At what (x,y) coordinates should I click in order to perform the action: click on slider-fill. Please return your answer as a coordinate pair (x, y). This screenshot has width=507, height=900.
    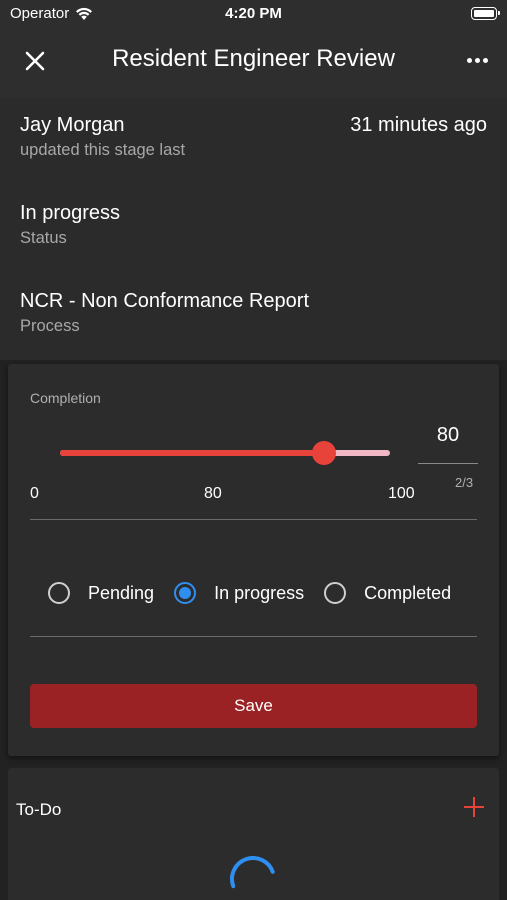
    Looking at the image, I should click on (192, 453).